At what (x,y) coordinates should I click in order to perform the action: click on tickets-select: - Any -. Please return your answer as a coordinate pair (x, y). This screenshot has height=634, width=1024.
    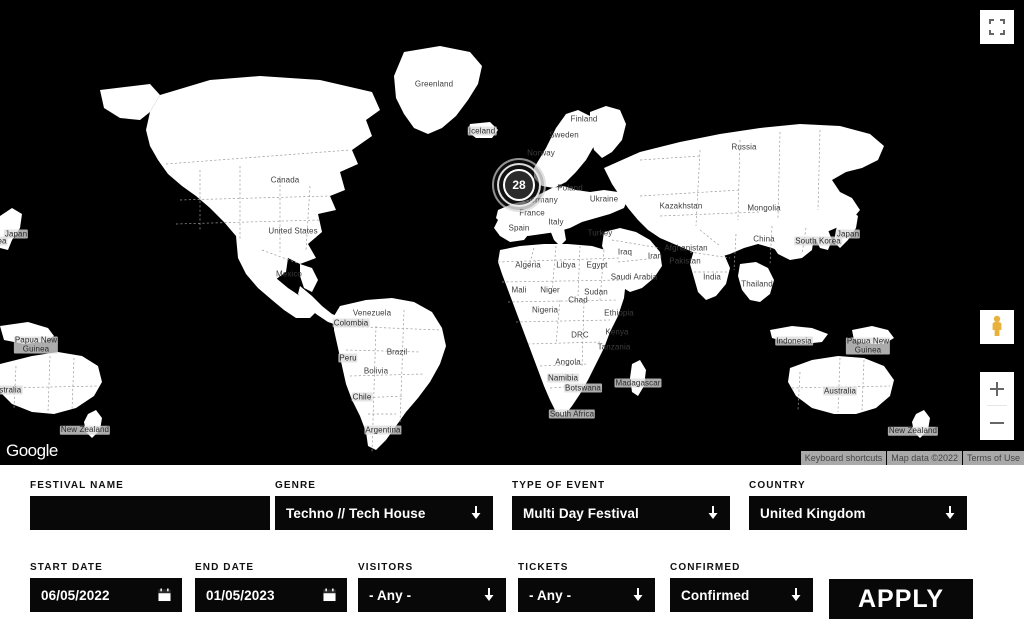
    Looking at the image, I should click on (586, 595).